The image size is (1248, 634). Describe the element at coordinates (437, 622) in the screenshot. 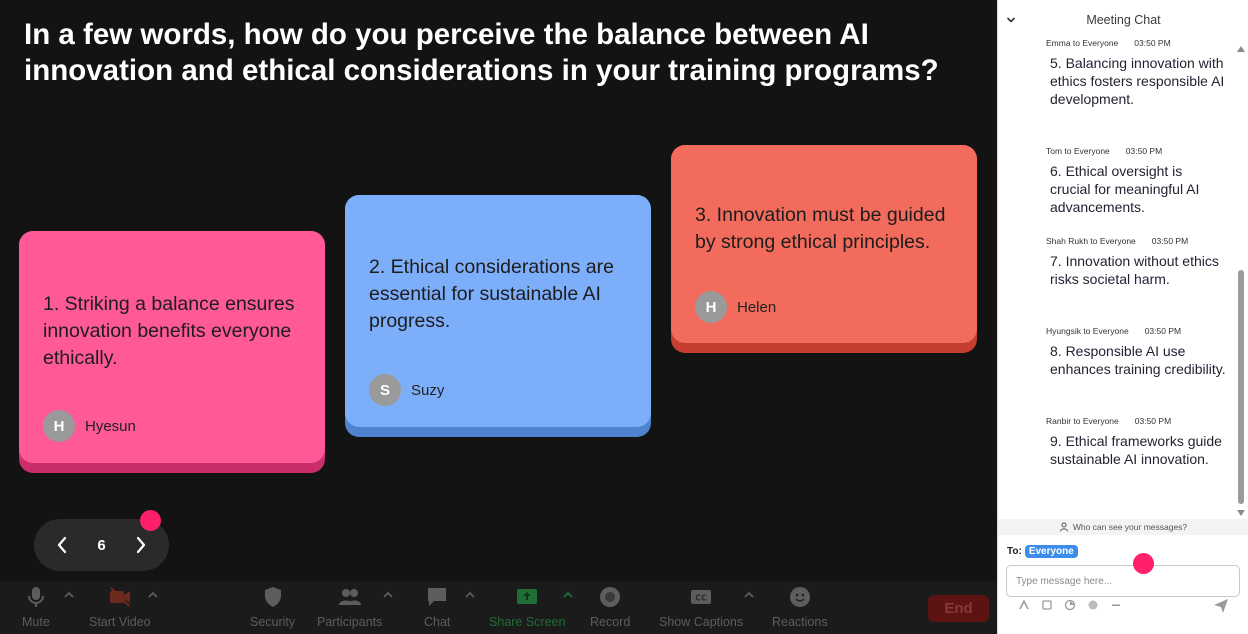

I see `chat-label: Chat` at that location.